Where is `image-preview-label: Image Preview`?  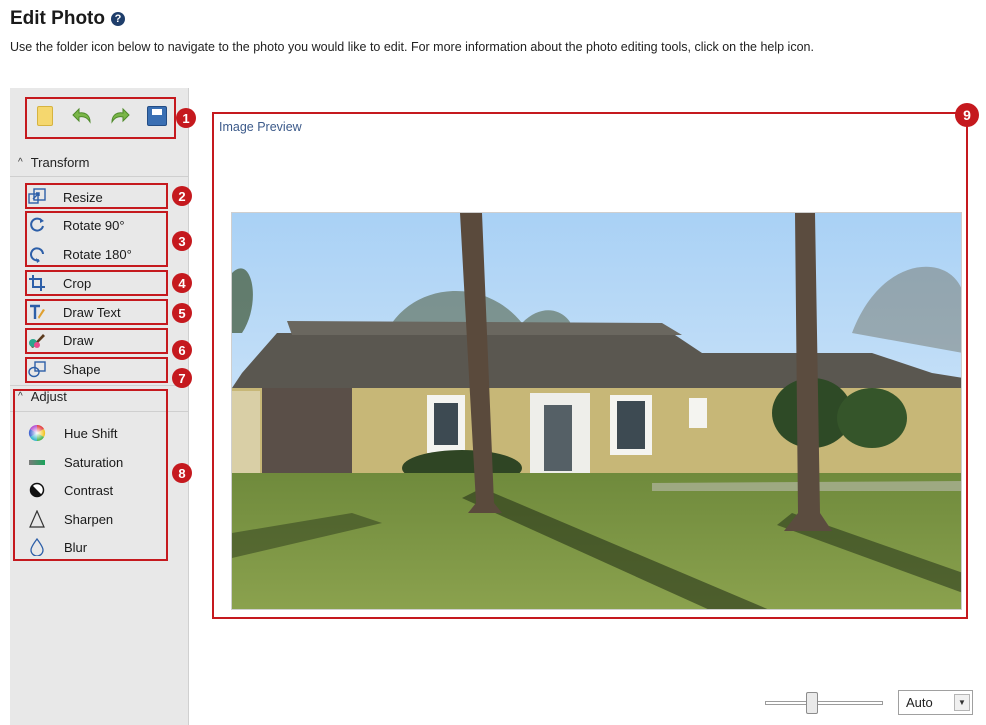
image-preview-label: Image Preview is located at coordinates (260, 127).